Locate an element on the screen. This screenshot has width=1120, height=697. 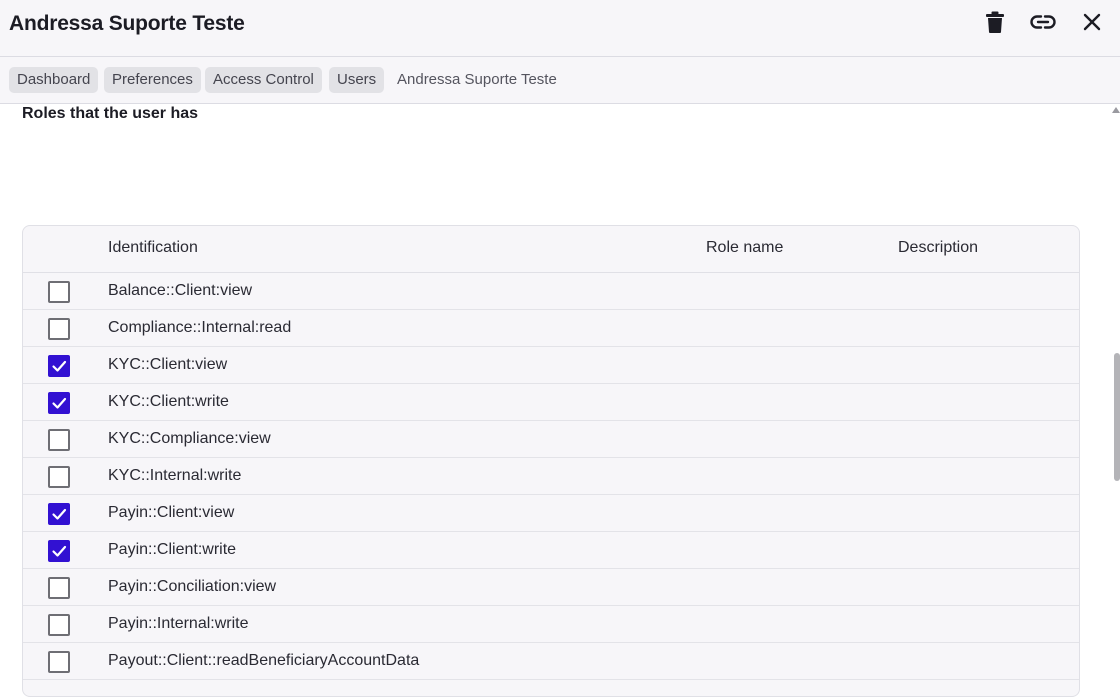
table-row: Payin::Internal:write is located at coordinates (551, 624).